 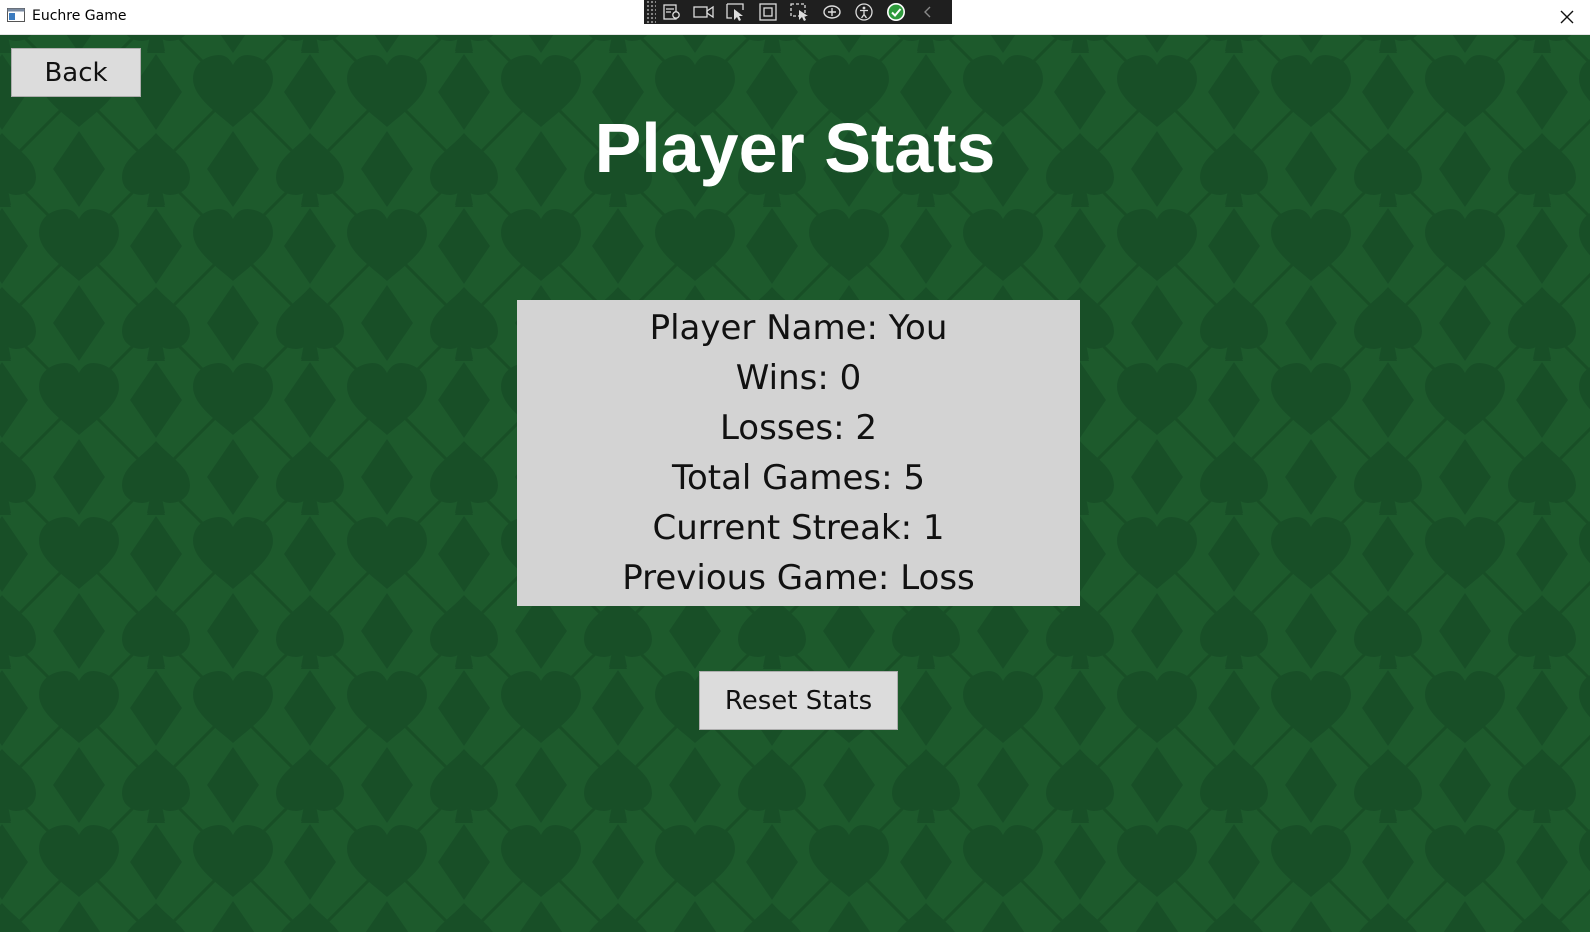 I want to click on status-ok-icon, so click(x=896, y=12).